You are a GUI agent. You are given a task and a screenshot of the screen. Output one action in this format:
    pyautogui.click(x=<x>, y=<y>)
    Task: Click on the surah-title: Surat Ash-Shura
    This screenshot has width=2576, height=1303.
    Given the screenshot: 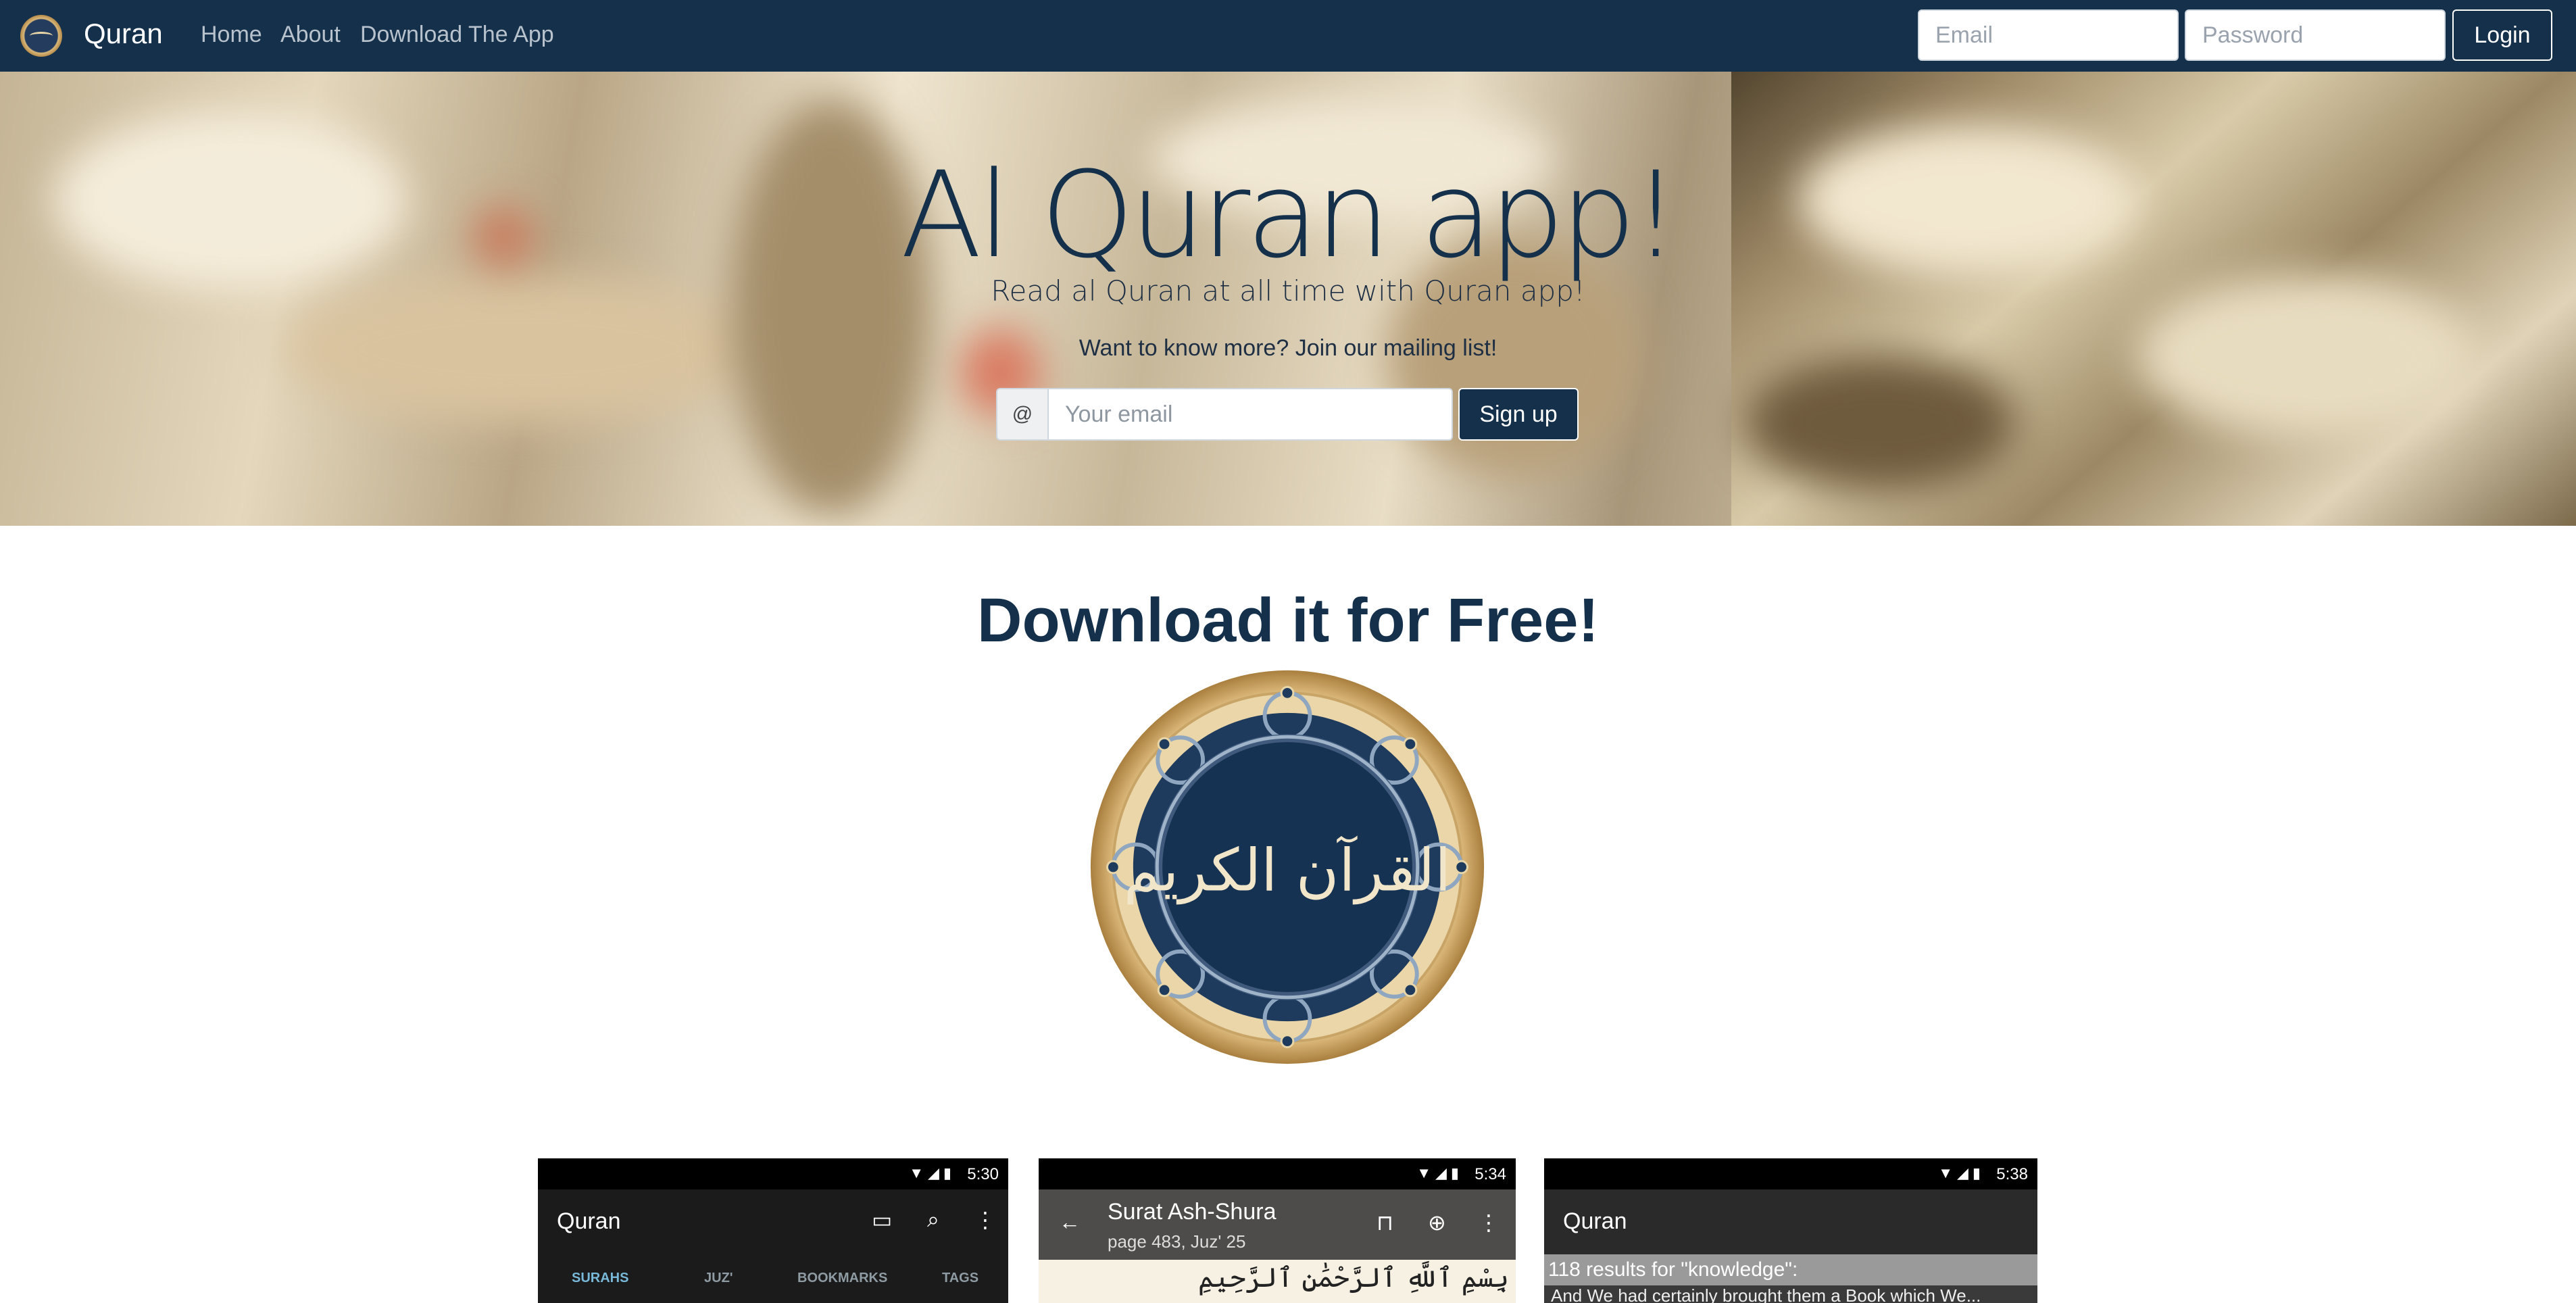 What is the action you would take?
    pyautogui.click(x=1193, y=1212)
    